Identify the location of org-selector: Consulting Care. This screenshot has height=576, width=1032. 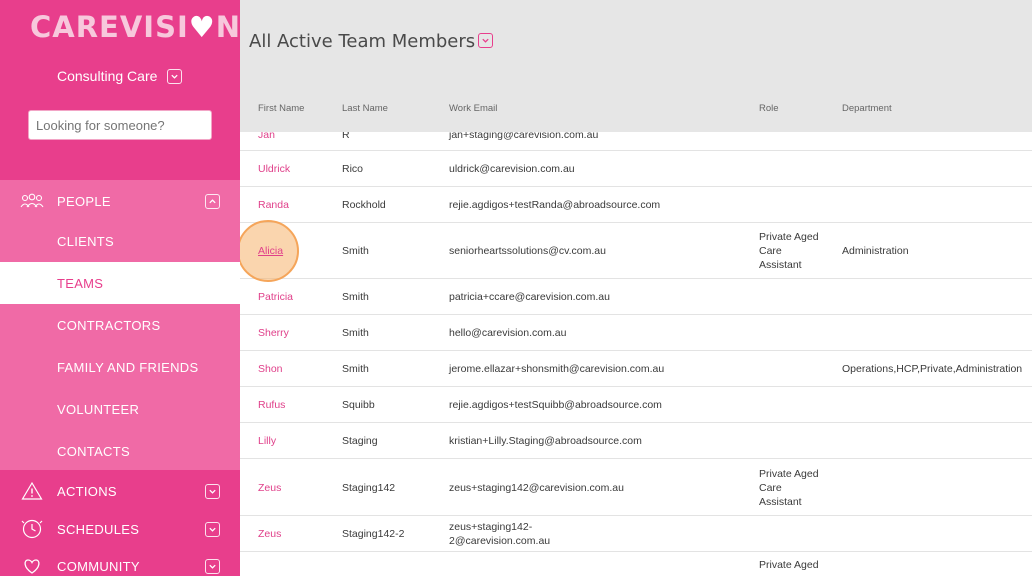
(120, 76).